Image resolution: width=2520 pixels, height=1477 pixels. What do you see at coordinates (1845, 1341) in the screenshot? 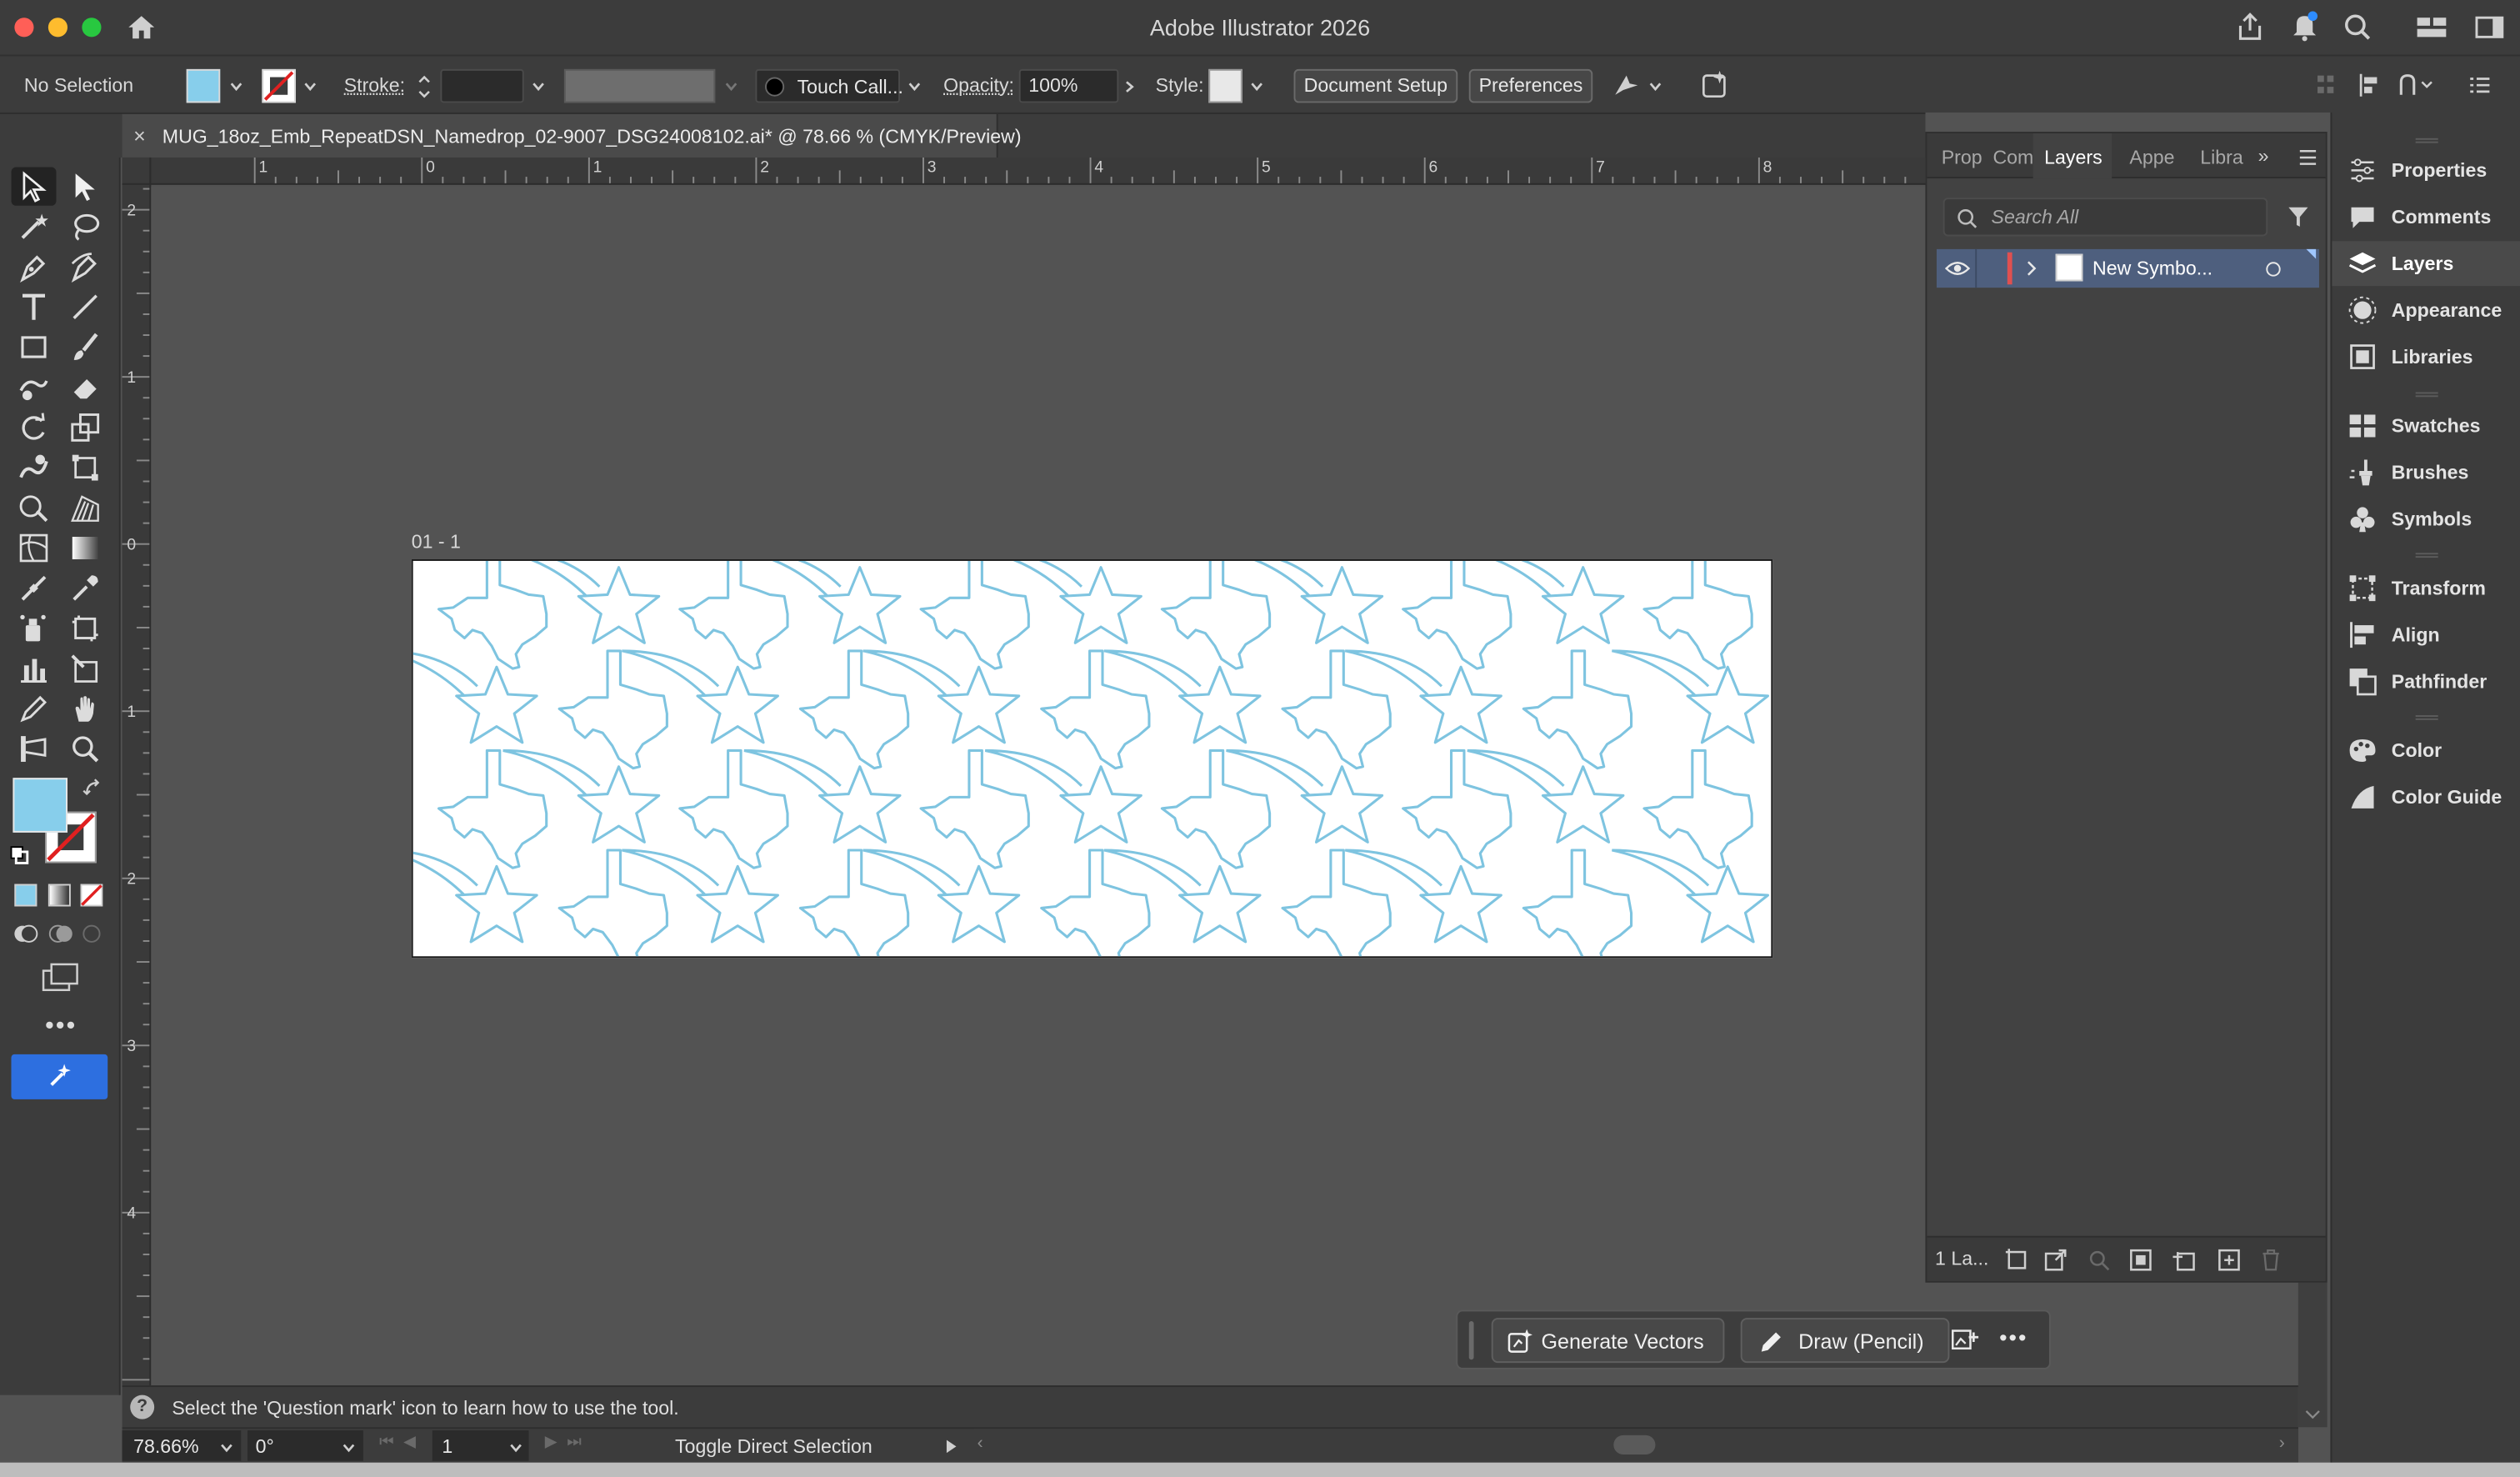
I see `draw-pencil-button: Draw (Pencil)` at bounding box center [1845, 1341].